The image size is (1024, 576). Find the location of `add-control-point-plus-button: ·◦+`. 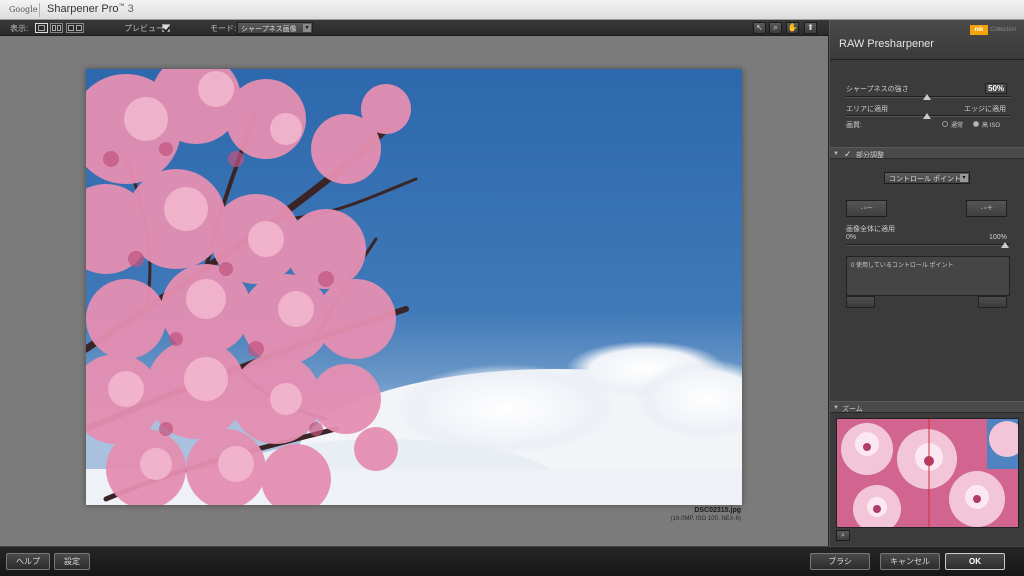

add-control-point-plus-button: ·◦+ is located at coordinates (986, 208).